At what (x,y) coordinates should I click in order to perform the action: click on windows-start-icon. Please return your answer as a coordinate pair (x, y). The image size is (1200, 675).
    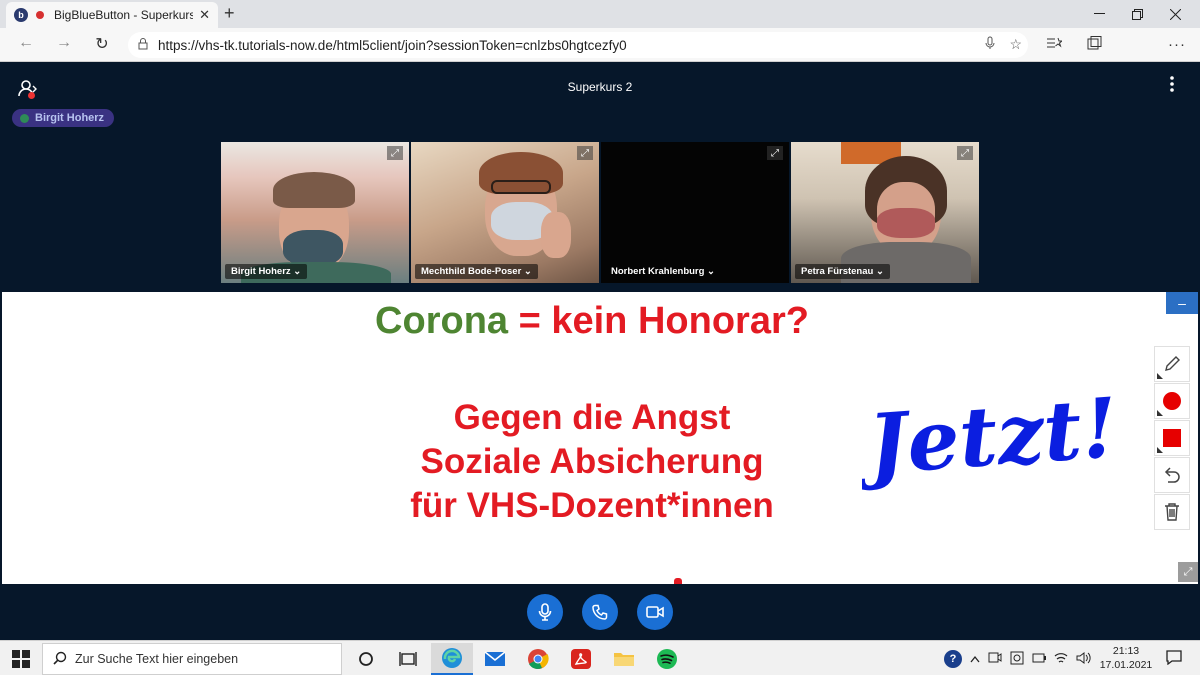
    Looking at the image, I should click on (21, 659).